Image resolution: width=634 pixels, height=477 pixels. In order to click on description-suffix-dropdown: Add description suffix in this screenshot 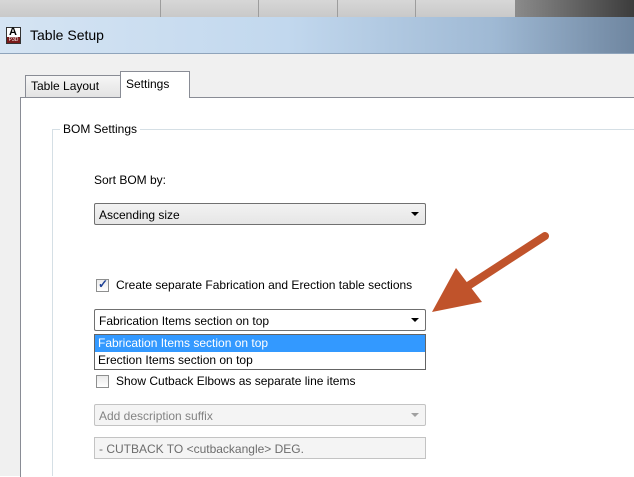, I will do `click(260, 415)`.